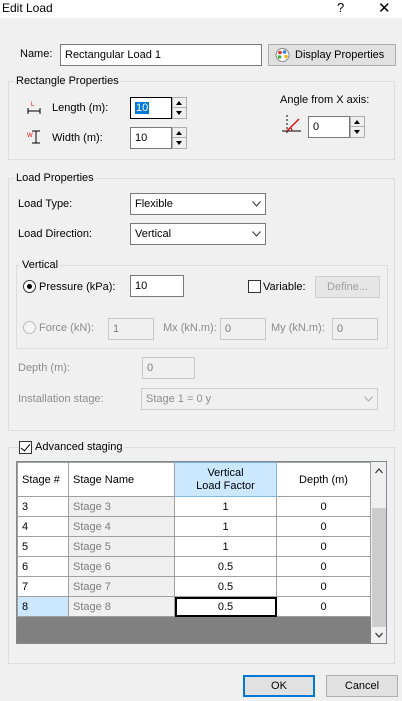 This screenshot has width=402, height=701. What do you see at coordinates (34, 137) in the screenshot?
I see `width-icon: W` at bounding box center [34, 137].